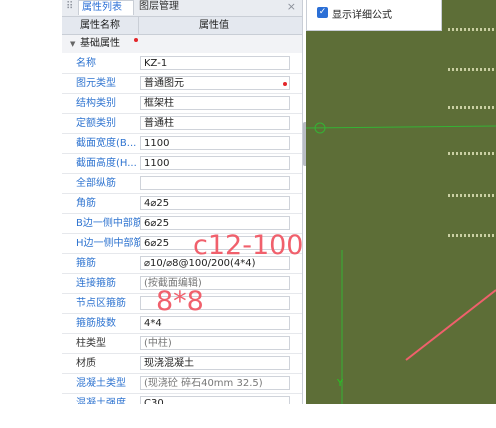 The width and height of the screenshot is (496, 428). What do you see at coordinates (91, 343) in the screenshot?
I see `property-name: 柱类型` at bounding box center [91, 343].